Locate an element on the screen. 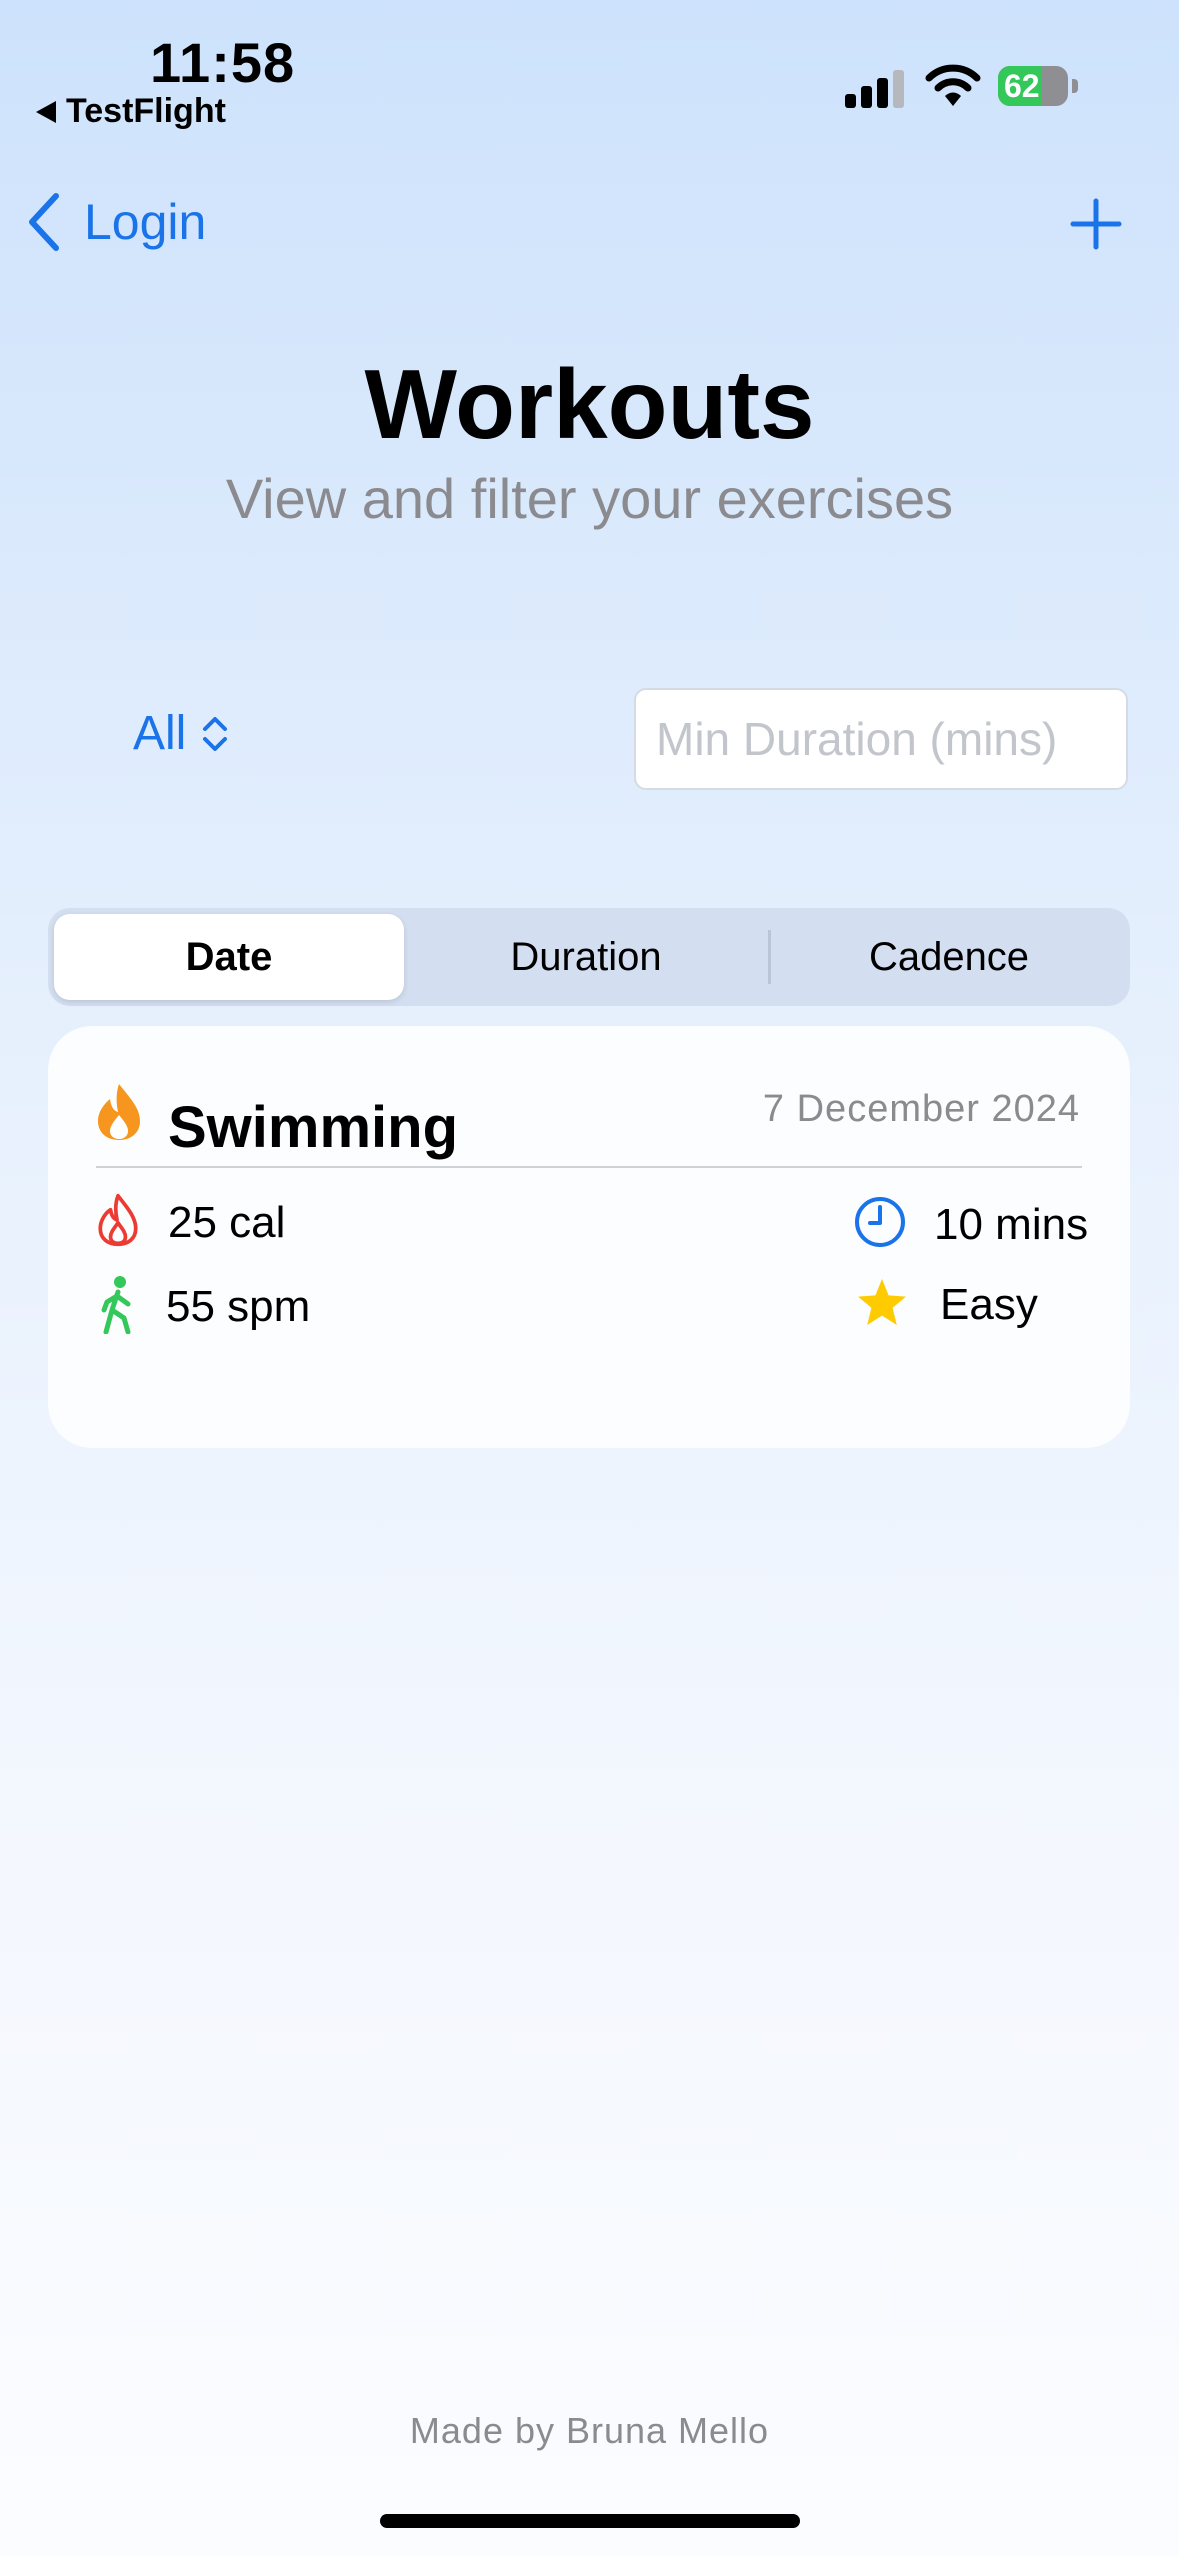 The height and width of the screenshot is (2556, 1179). workout-duration: 10 mins is located at coordinates (1011, 1224).